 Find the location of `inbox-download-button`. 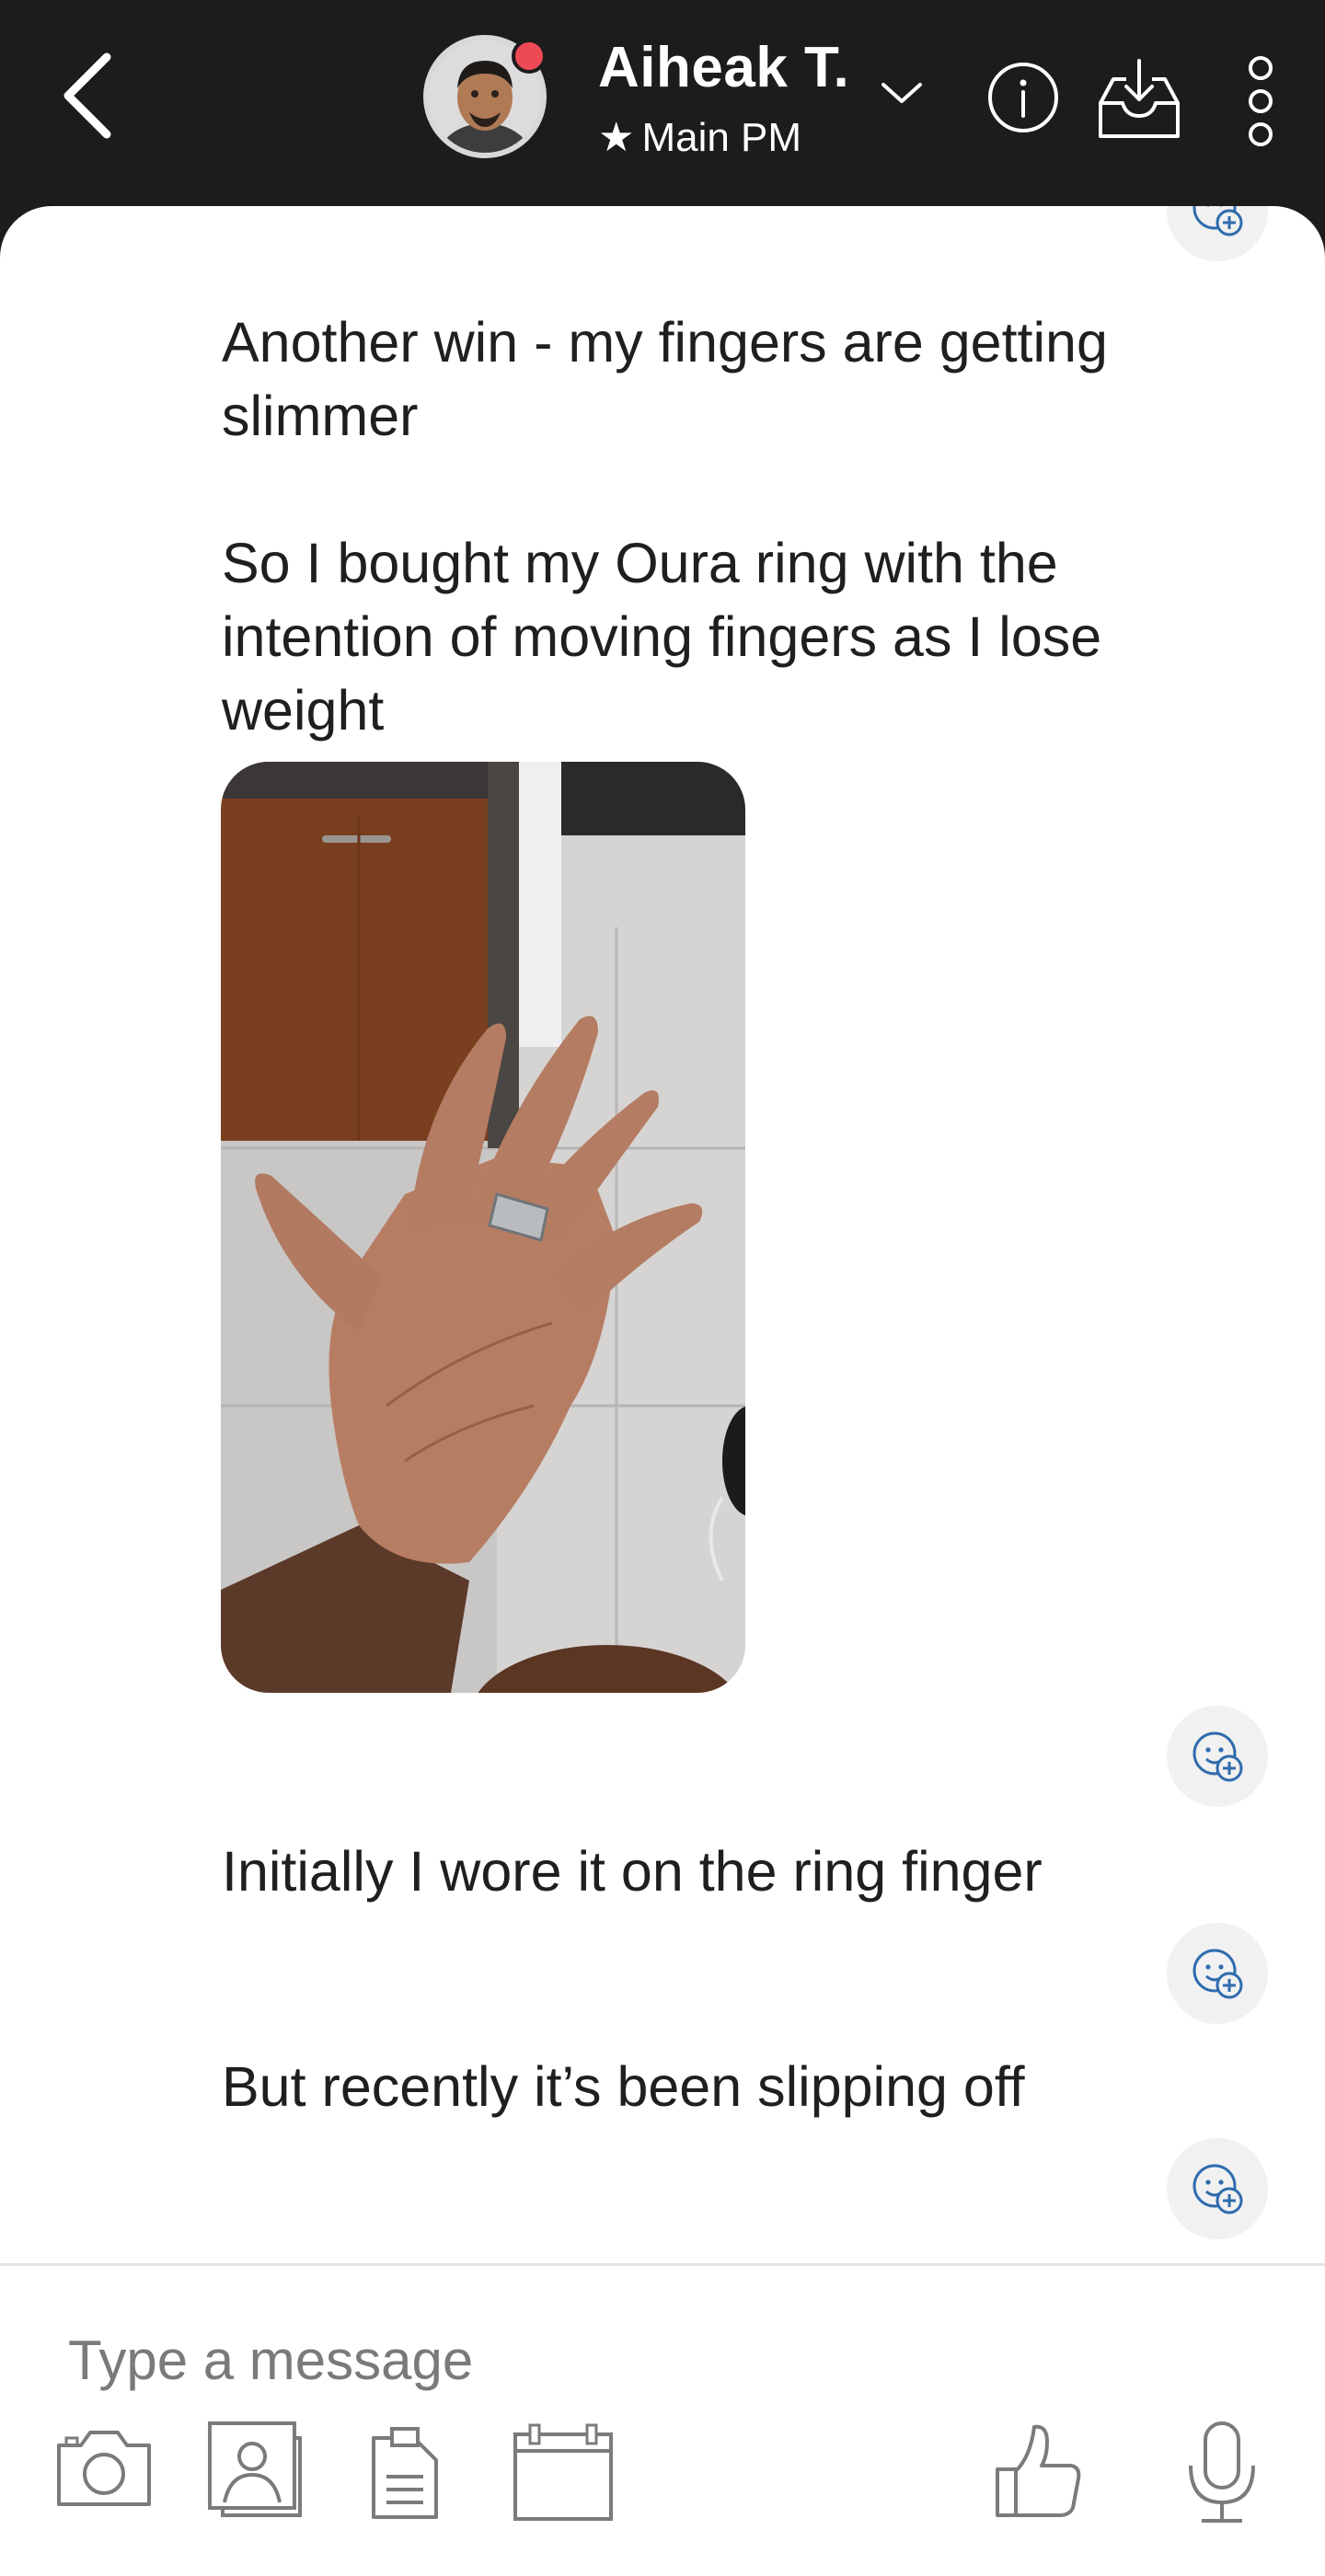

inbox-download-button is located at coordinates (1139, 99).